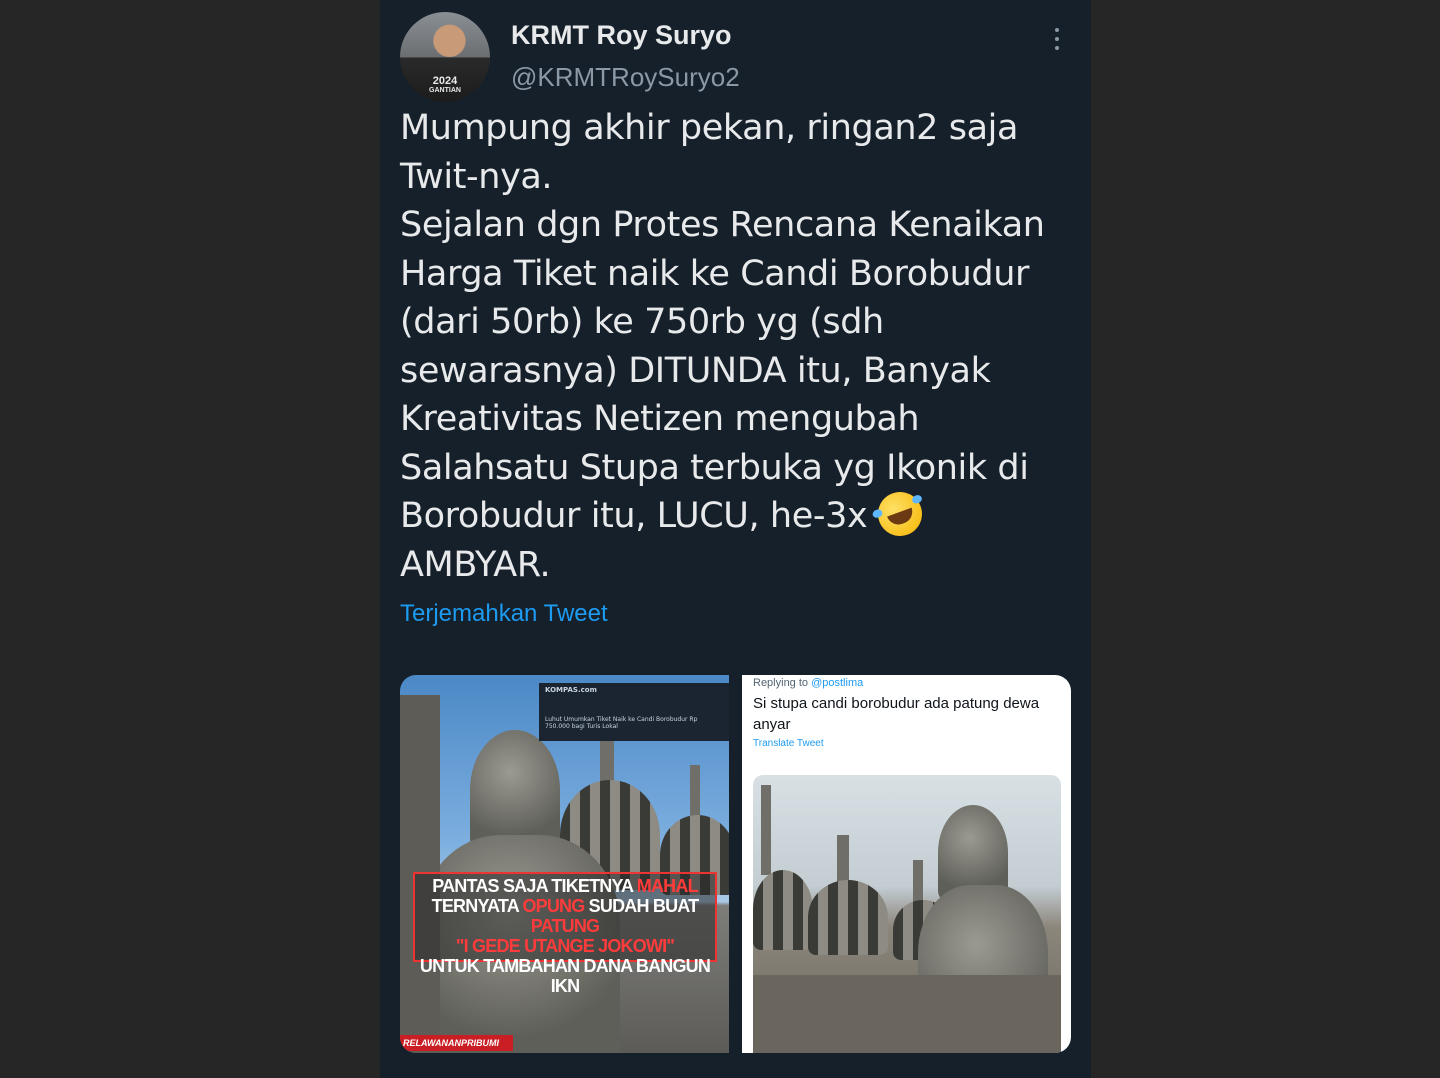  What do you see at coordinates (709, 128) in the screenshot?
I see `tweet-line: Mumpung akhir pekan, ringan2 saja` at bounding box center [709, 128].